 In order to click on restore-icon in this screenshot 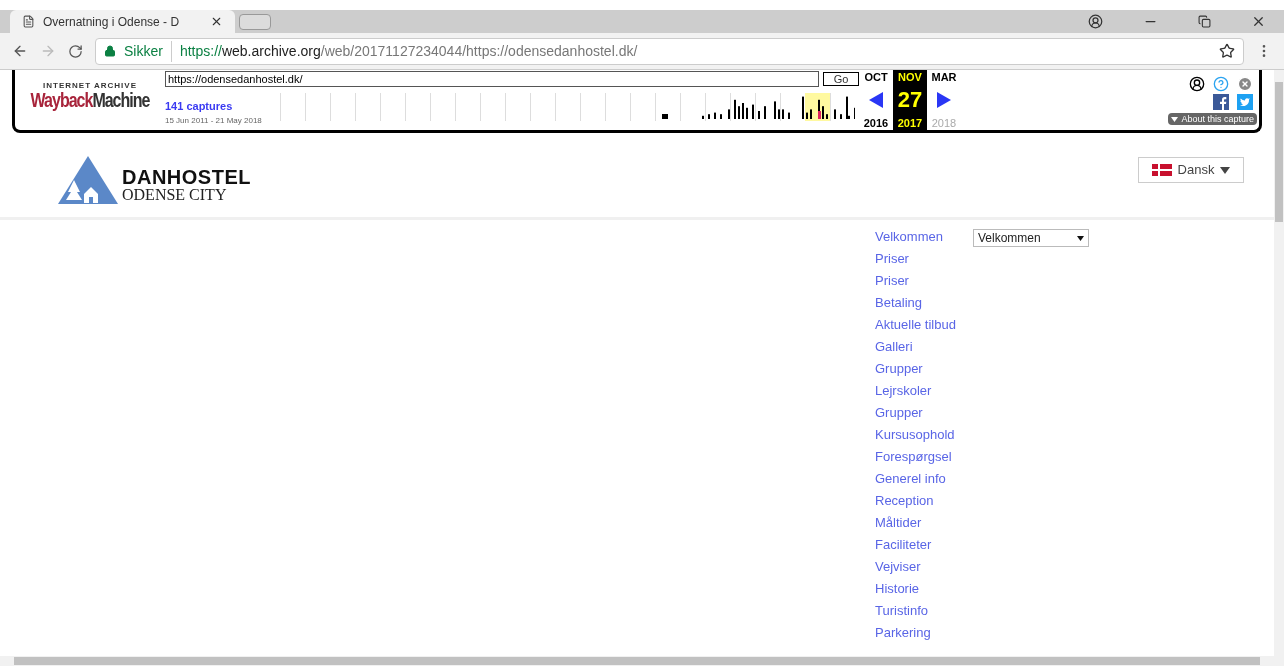, I will do `click(1204, 21)`.